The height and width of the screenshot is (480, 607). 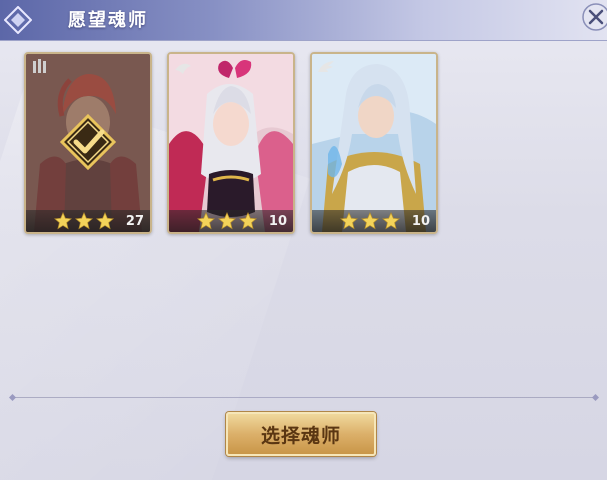 I want to click on support-class-icon, so click(x=183, y=68).